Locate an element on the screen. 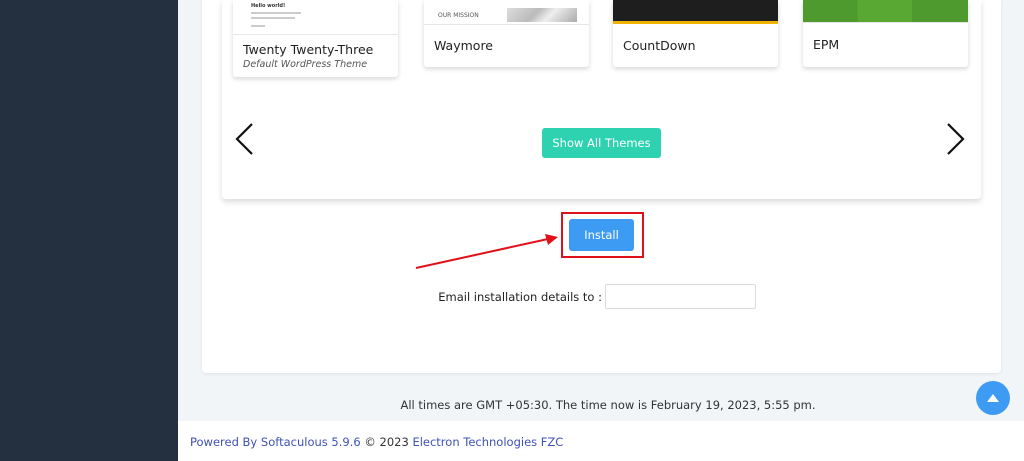  show-all-themes-button: Show All Themes is located at coordinates (601, 143).